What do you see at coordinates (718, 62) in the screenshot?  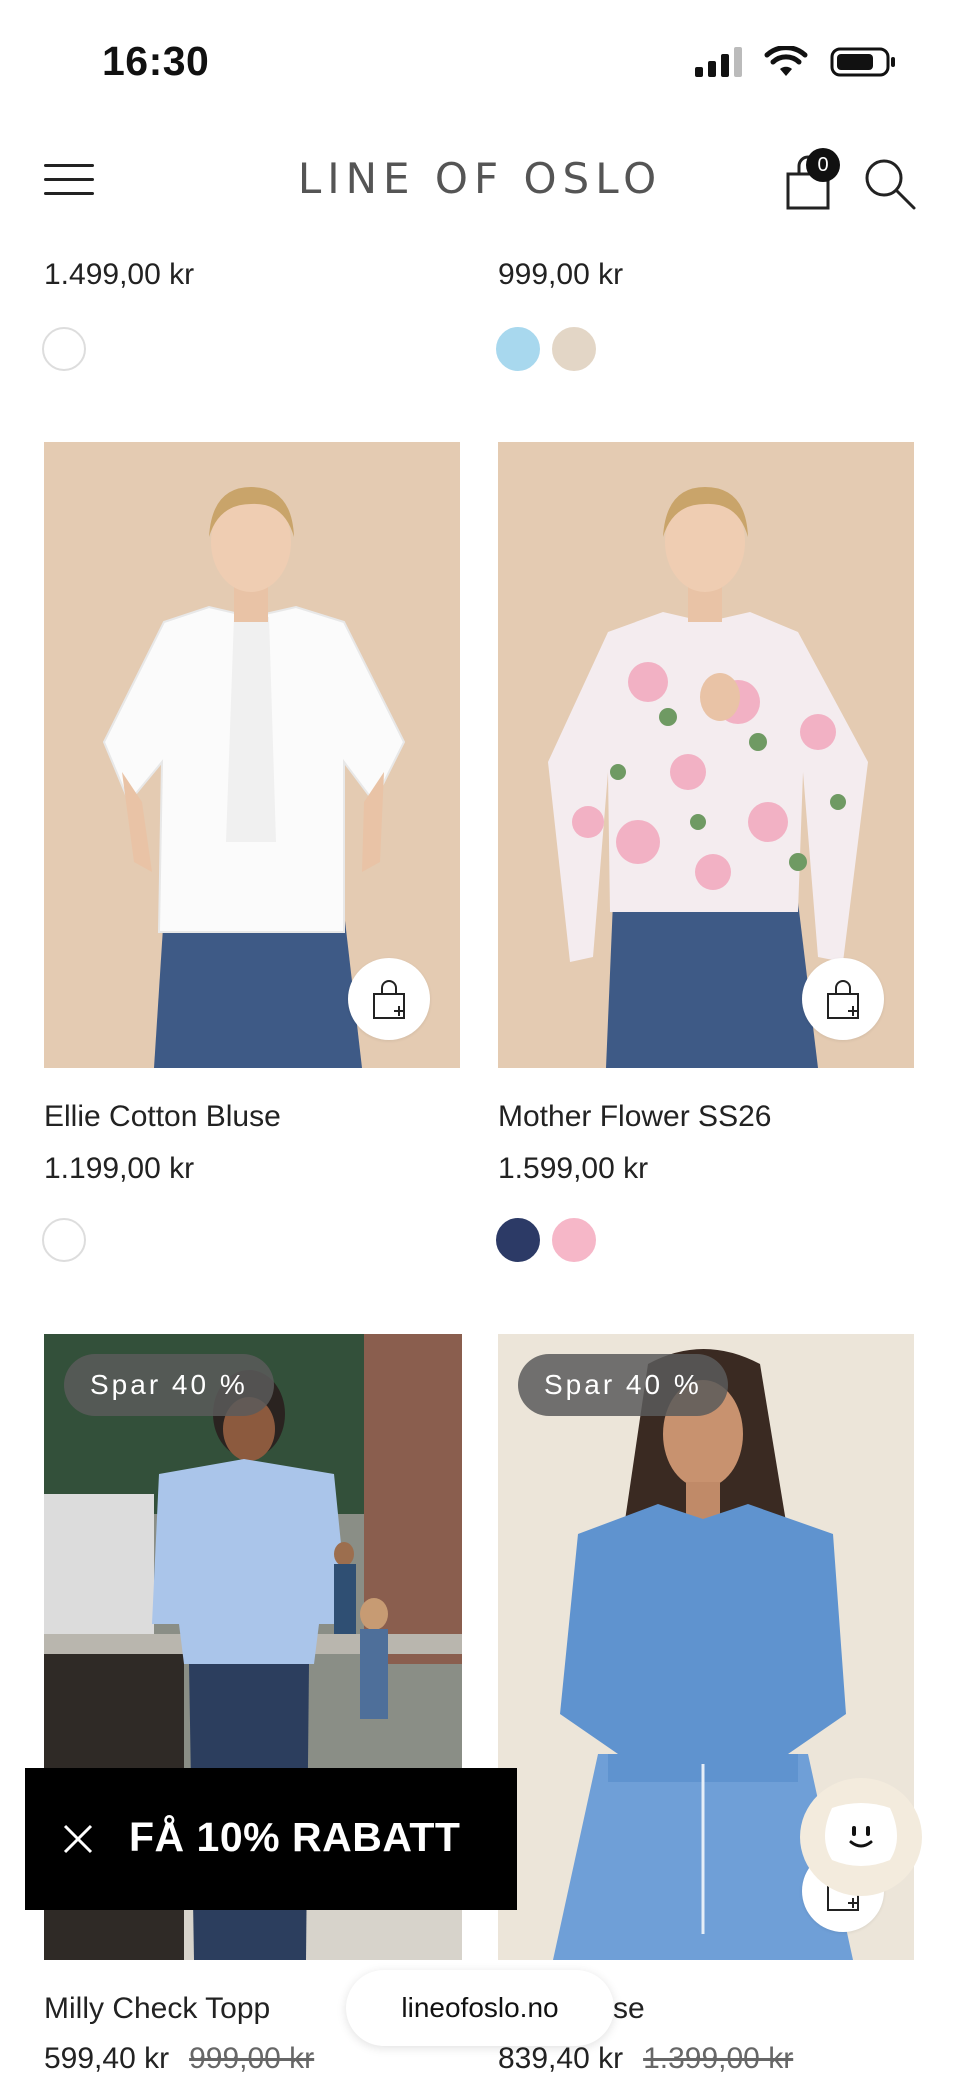 I see `signal-icon` at bounding box center [718, 62].